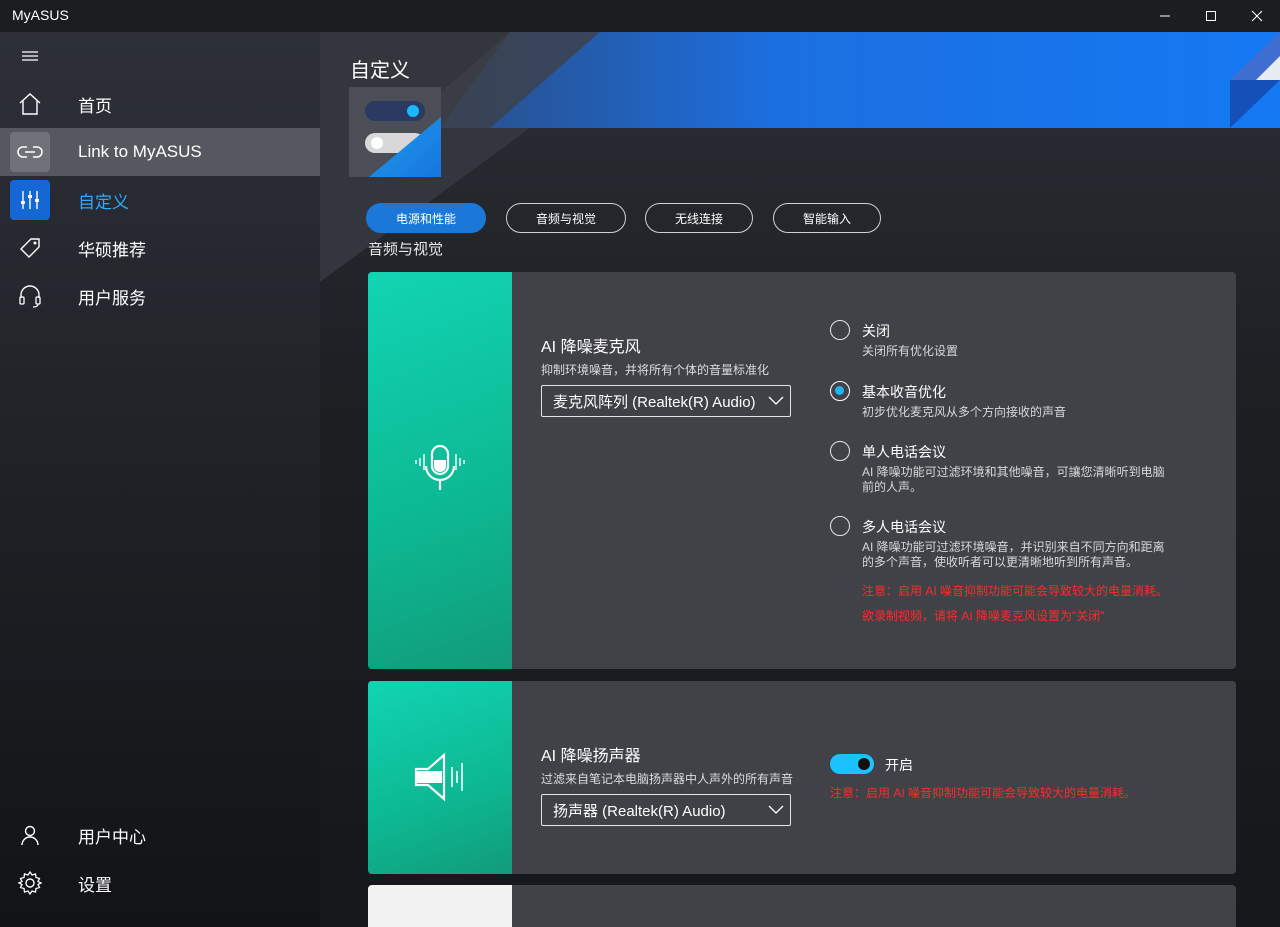  I want to click on sliders-icon, so click(30, 200).